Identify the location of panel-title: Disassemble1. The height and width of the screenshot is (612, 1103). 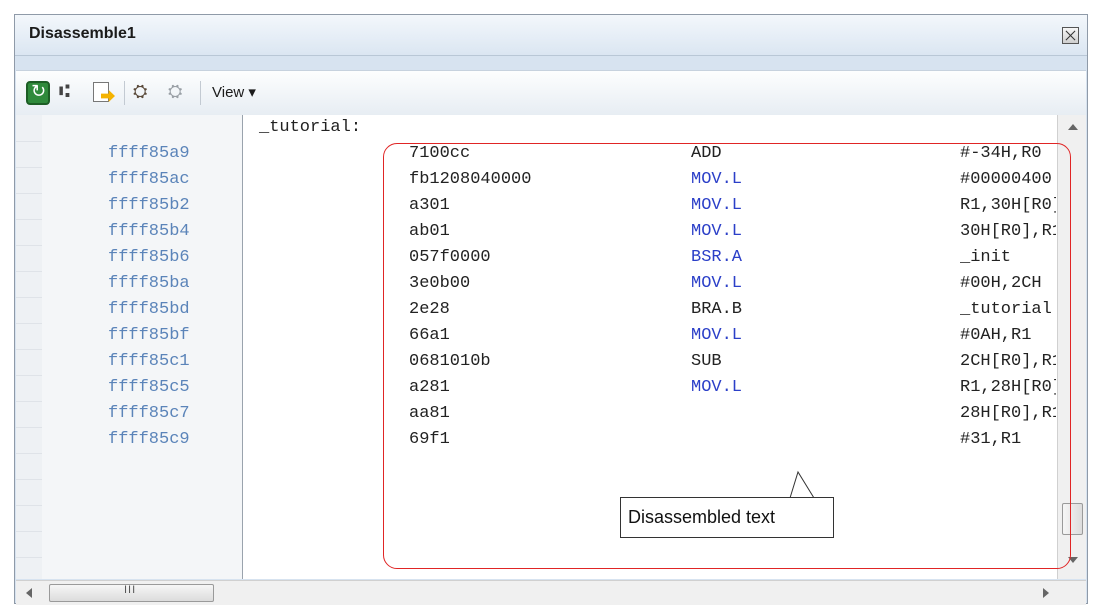
(82, 33).